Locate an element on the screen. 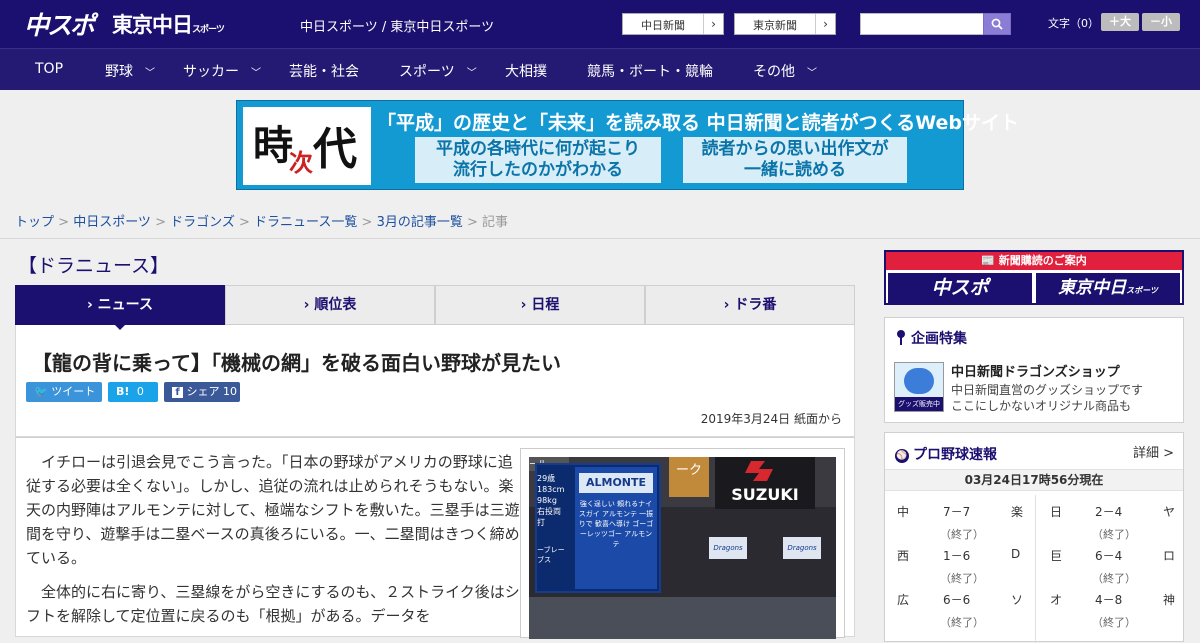 This screenshot has height=643, width=1200. subscription-banner: 📰 新聞購読のご案内 中スポ 東京中日スポーツ is located at coordinates (1034, 277).